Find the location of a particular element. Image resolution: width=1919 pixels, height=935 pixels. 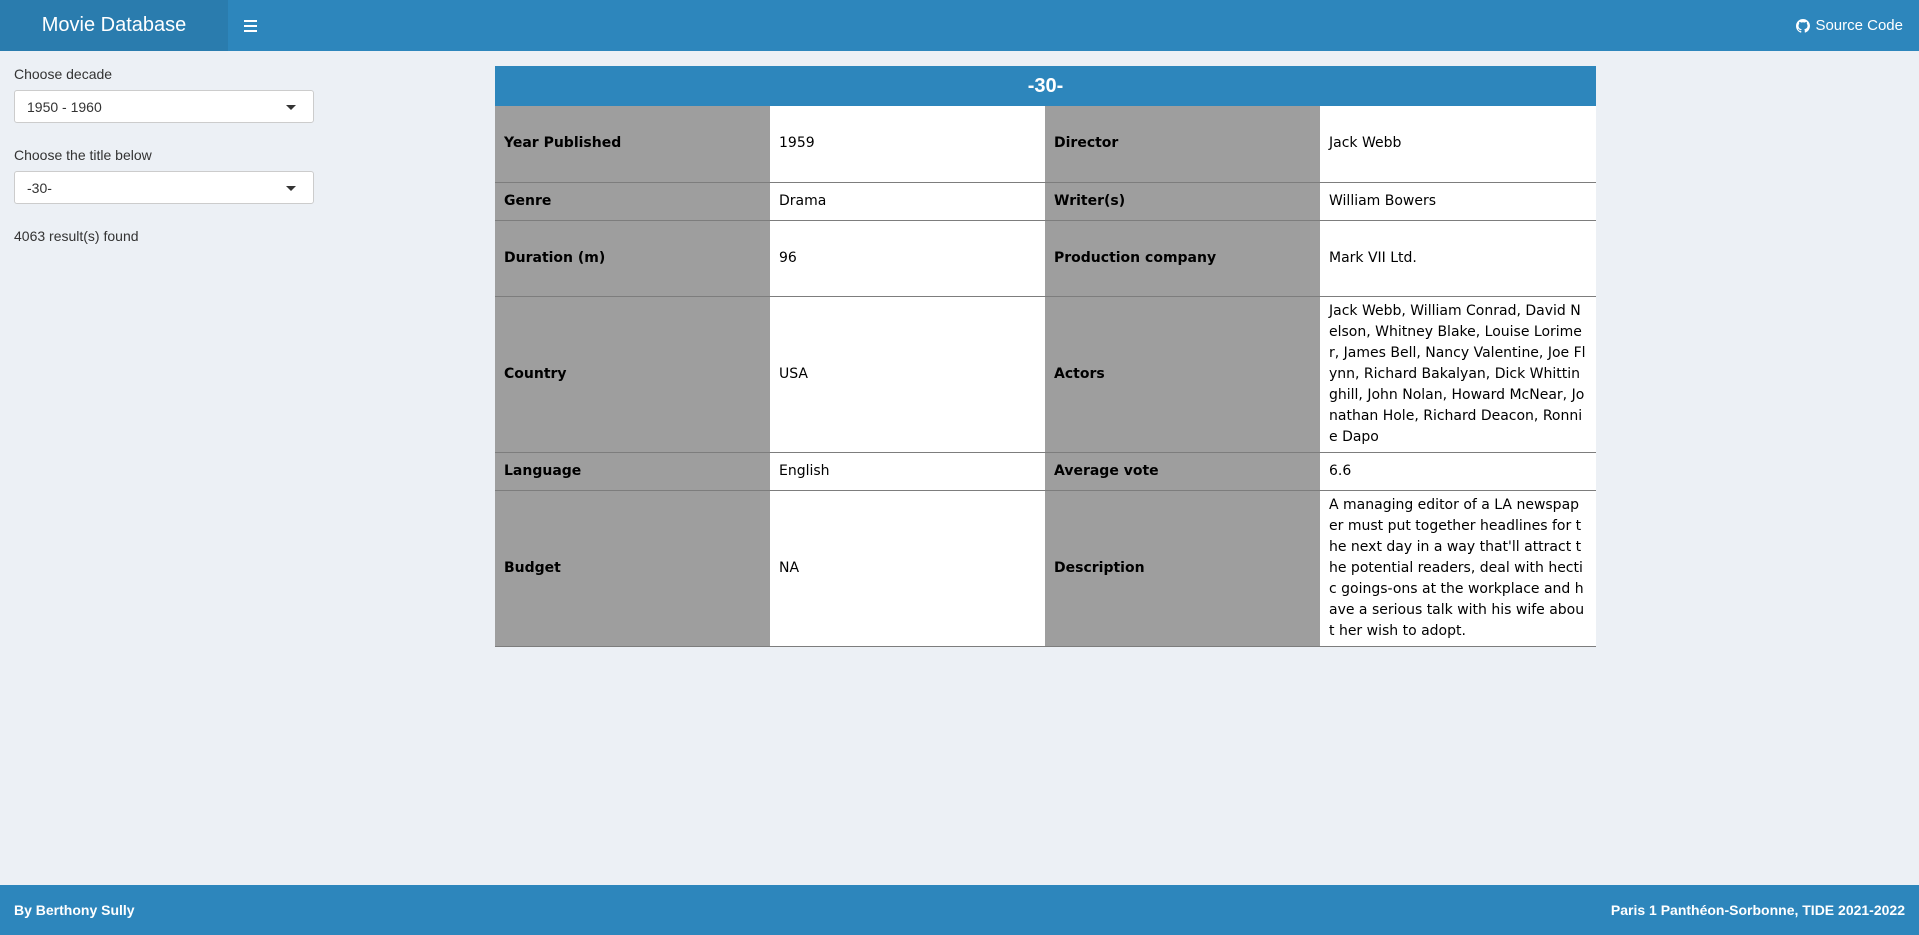

field-label: Production company is located at coordinates (1182, 258).